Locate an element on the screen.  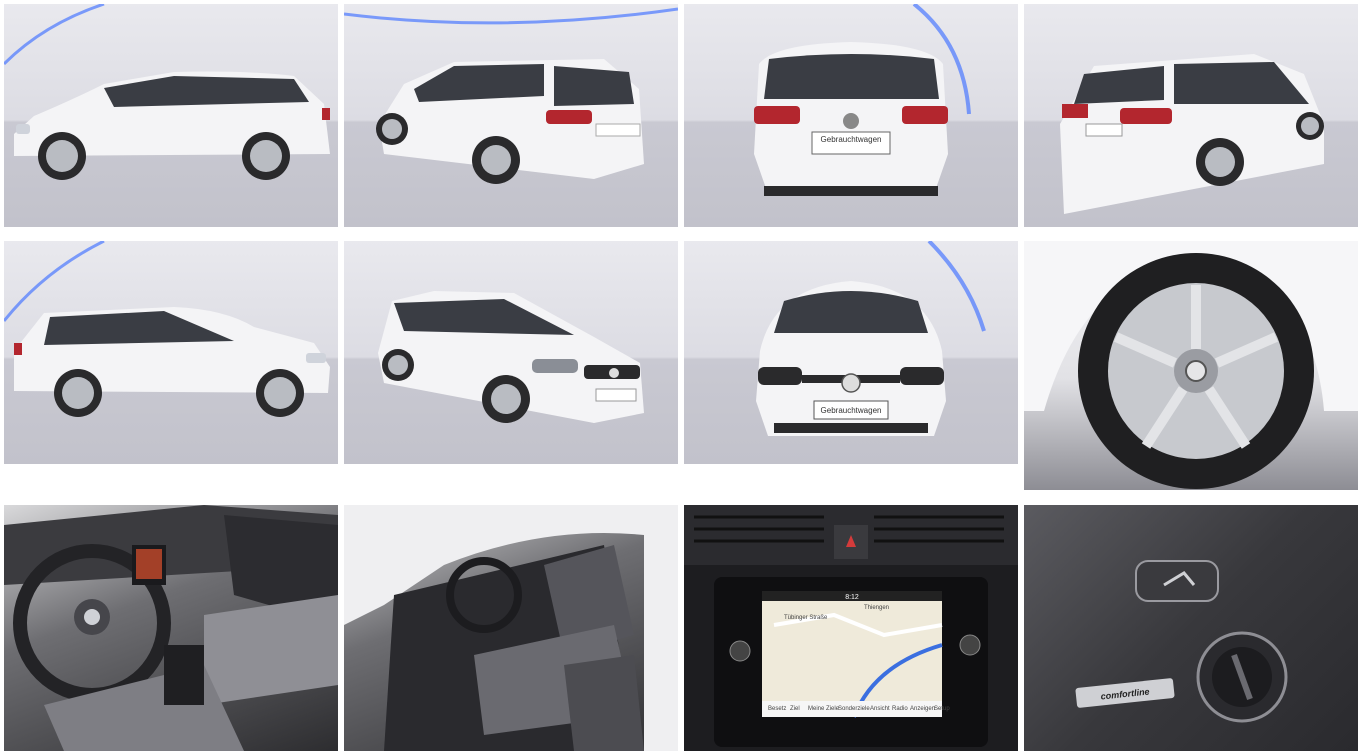
gallery-image-seat-control-panel: comfortline is located at coordinates (1191, 628).